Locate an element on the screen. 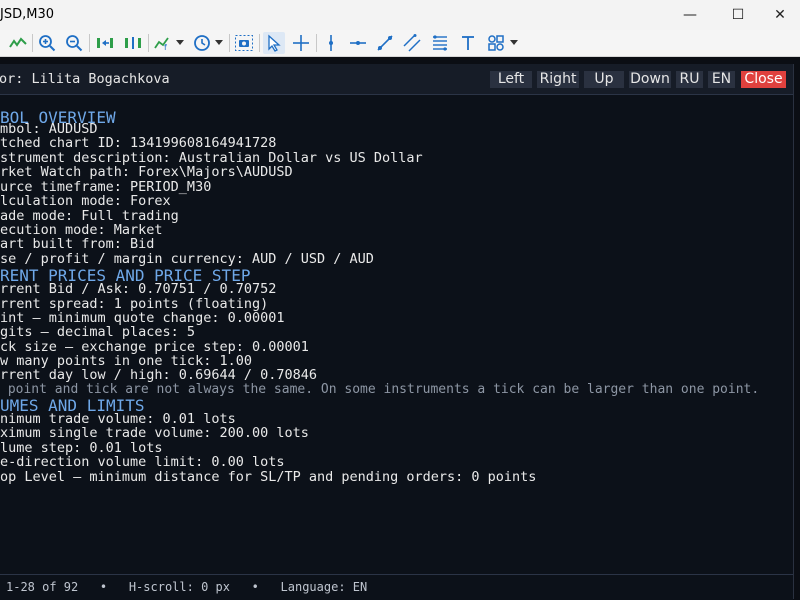 This screenshot has width=800, height=600. channel-button is located at coordinates (412, 43).